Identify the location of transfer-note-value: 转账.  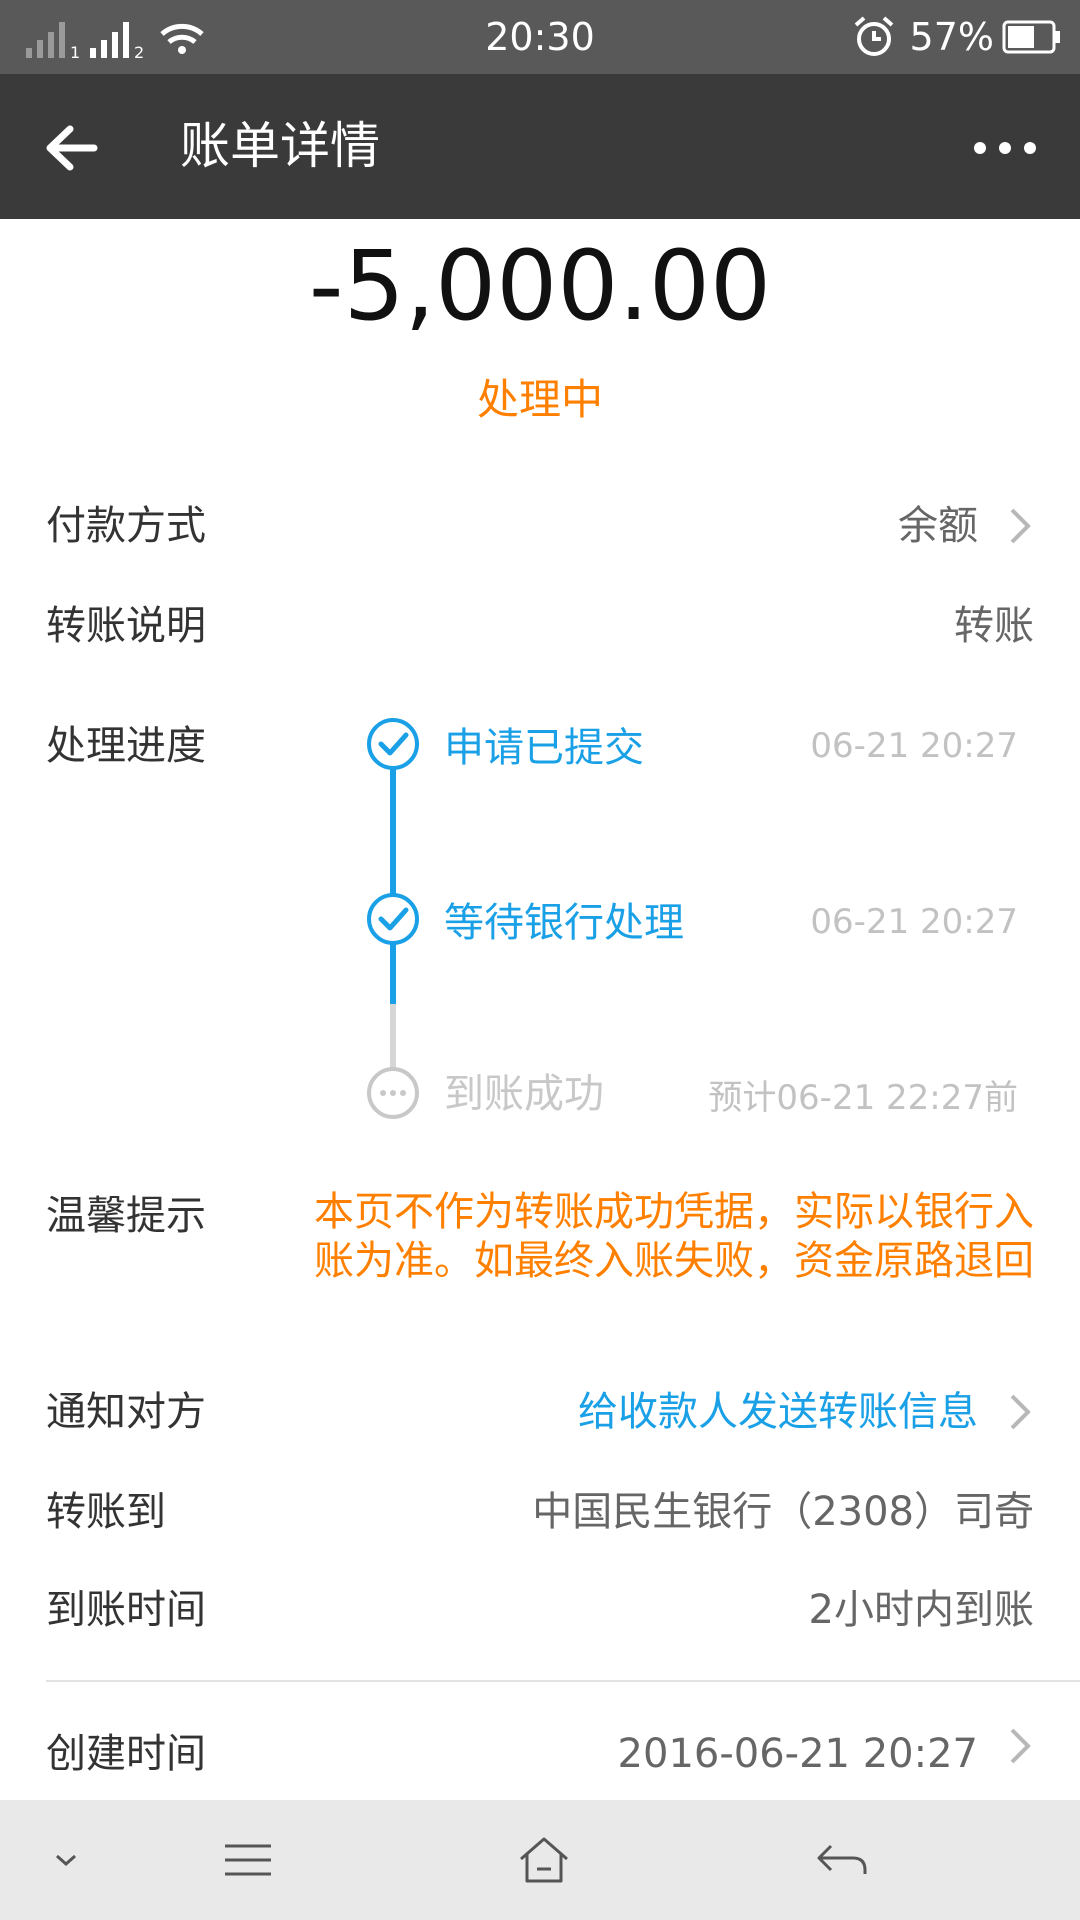
(994, 626).